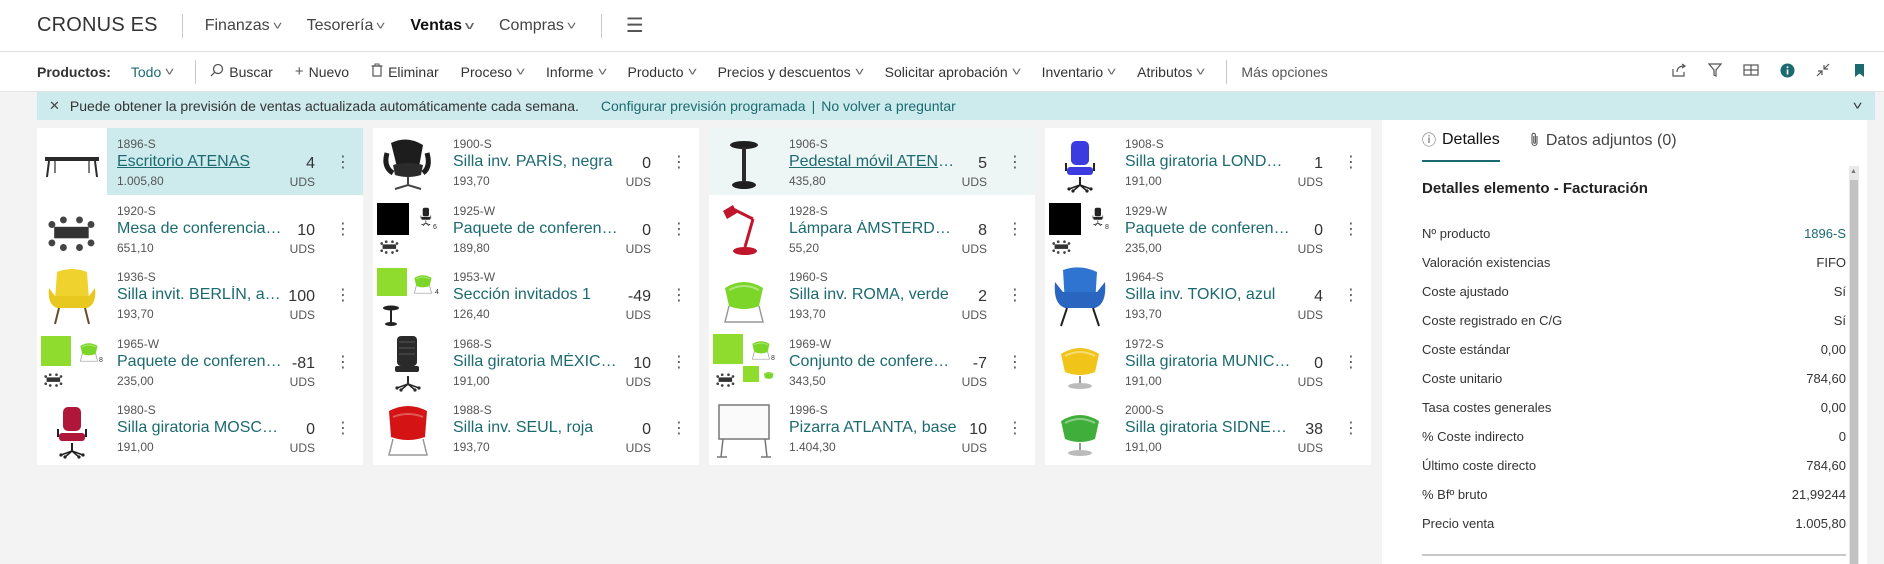  What do you see at coordinates (1825, 240) in the screenshot?
I see `detail-value: 1896-S` at bounding box center [1825, 240].